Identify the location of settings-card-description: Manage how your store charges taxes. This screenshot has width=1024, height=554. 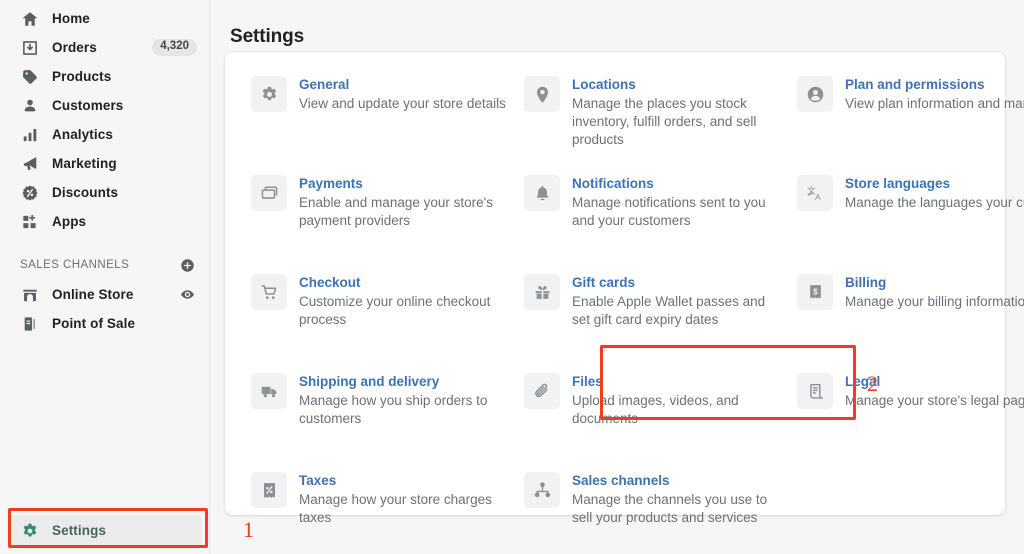
(395, 508).